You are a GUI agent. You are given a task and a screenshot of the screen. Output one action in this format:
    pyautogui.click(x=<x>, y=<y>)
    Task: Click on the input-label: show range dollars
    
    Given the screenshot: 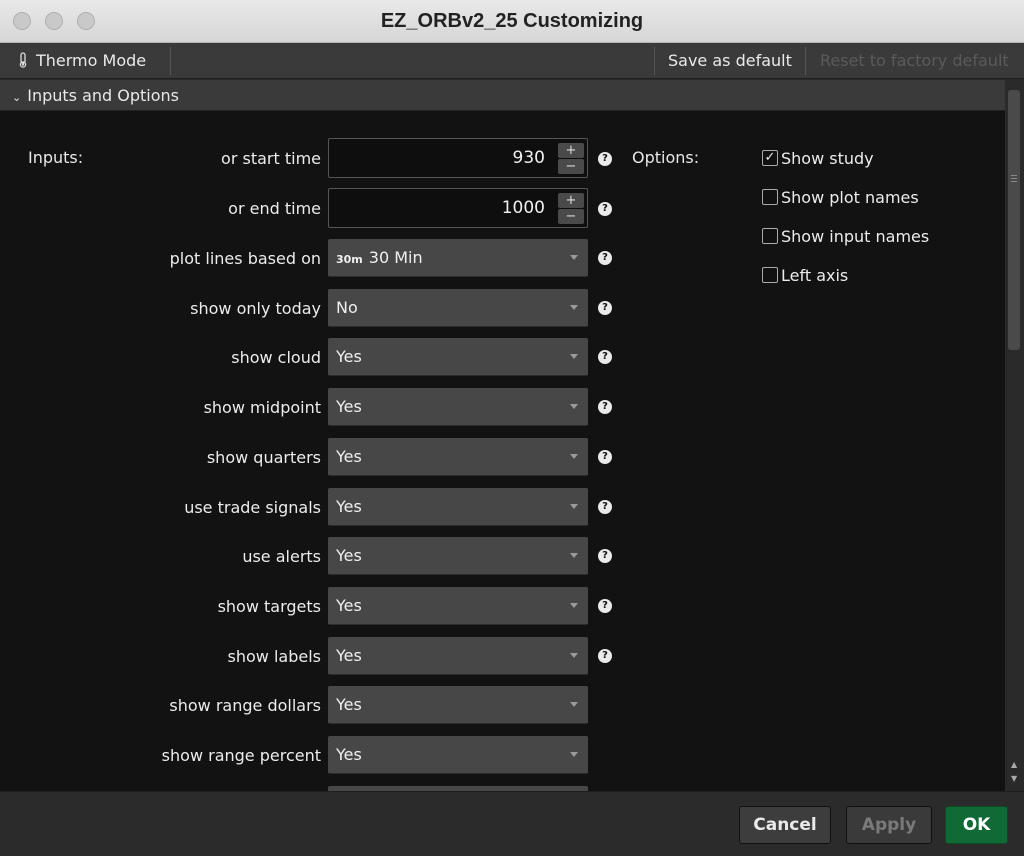 What is the action you would take?
    pyautogui.click(x=245, y=706)
    